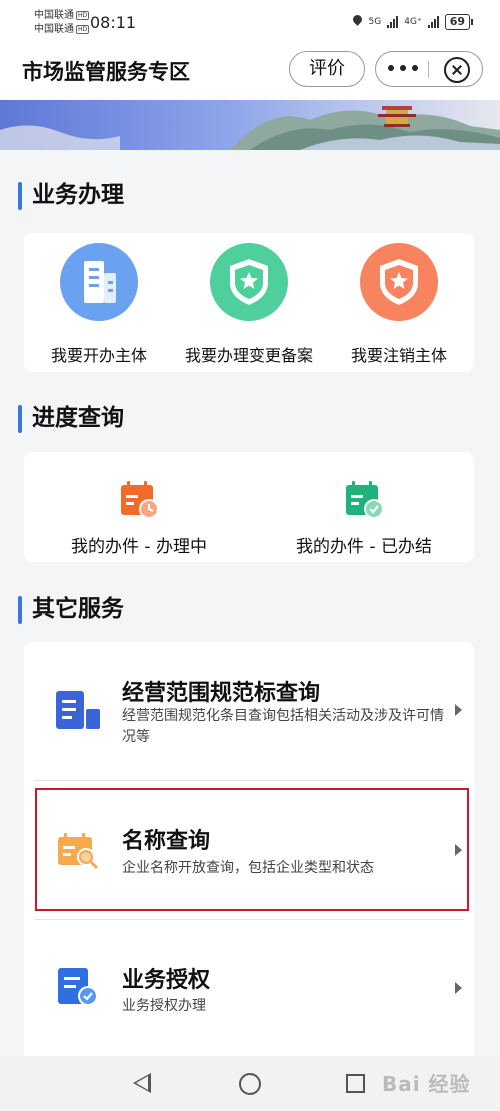  I want to click on carrier-1: 中国联通, so click(54, 15).